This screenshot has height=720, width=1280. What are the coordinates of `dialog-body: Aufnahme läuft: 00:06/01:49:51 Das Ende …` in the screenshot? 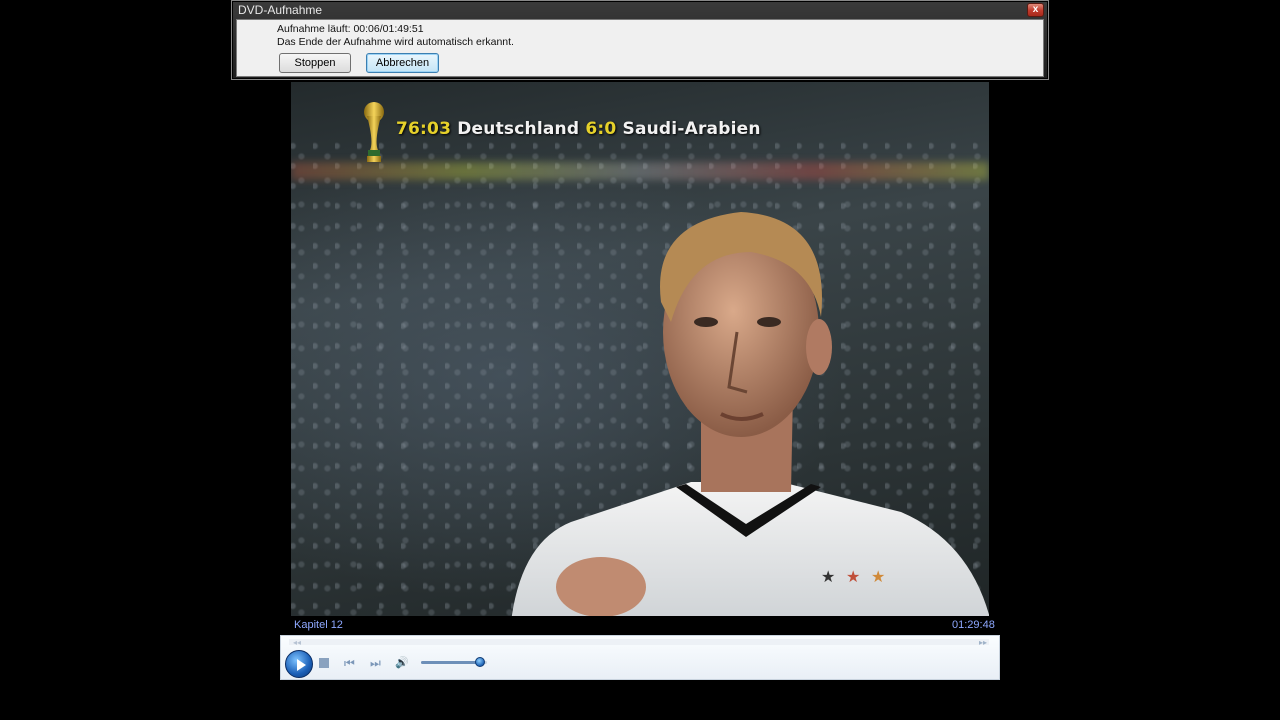 It's located at (640, 48).